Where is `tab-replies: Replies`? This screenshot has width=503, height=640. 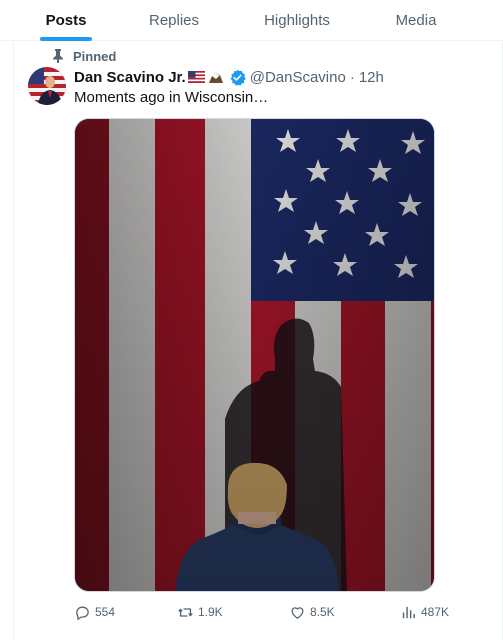 tab-replies: Replies is located at coordinates (174, 20).